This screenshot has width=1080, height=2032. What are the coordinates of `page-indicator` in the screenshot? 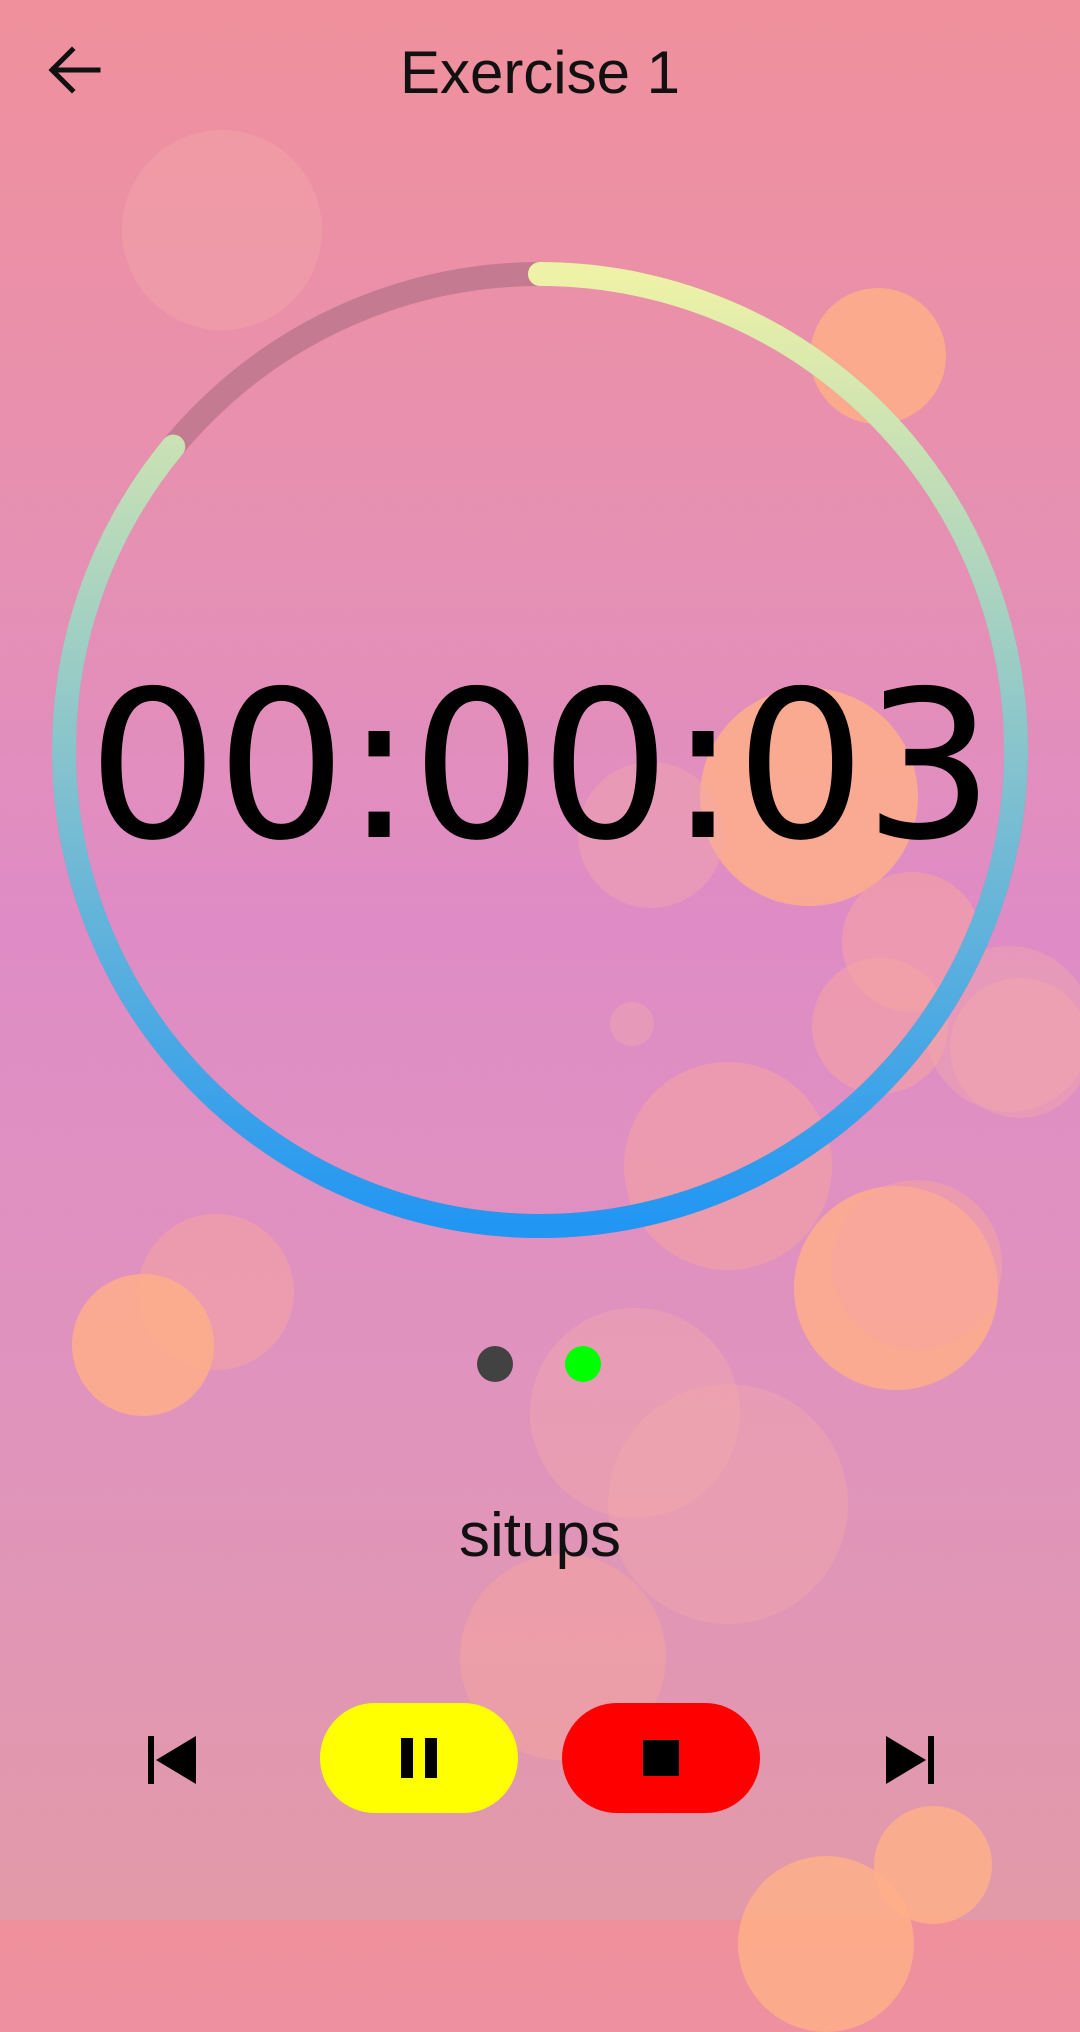 It's located at (540, 1366).